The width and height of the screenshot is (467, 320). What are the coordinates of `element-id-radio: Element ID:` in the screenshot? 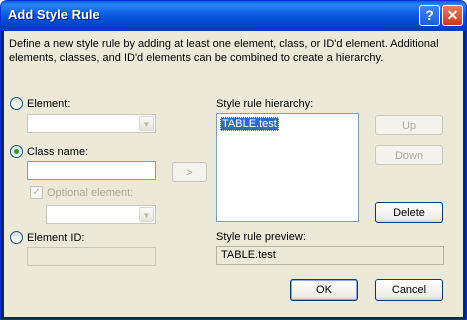 It's located at (47, 237).